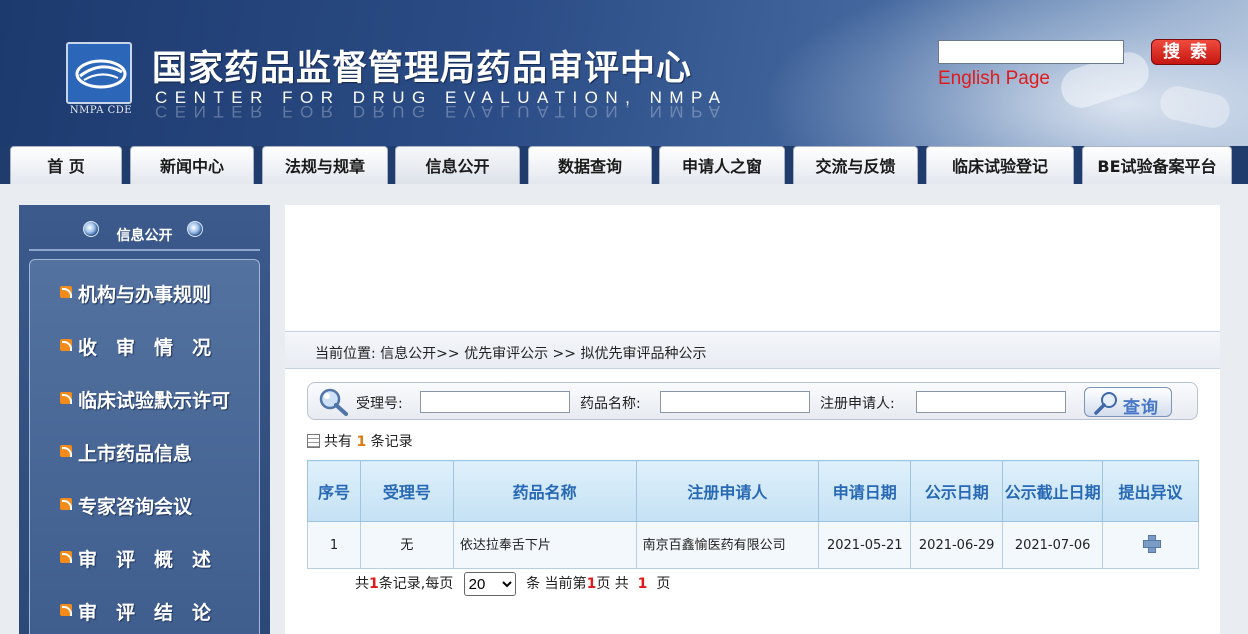  What do you see at coordinates (1150, 491) in the screenshot?
I see `column-header-objection: 提出异议` at bounding box center [1150, 491].